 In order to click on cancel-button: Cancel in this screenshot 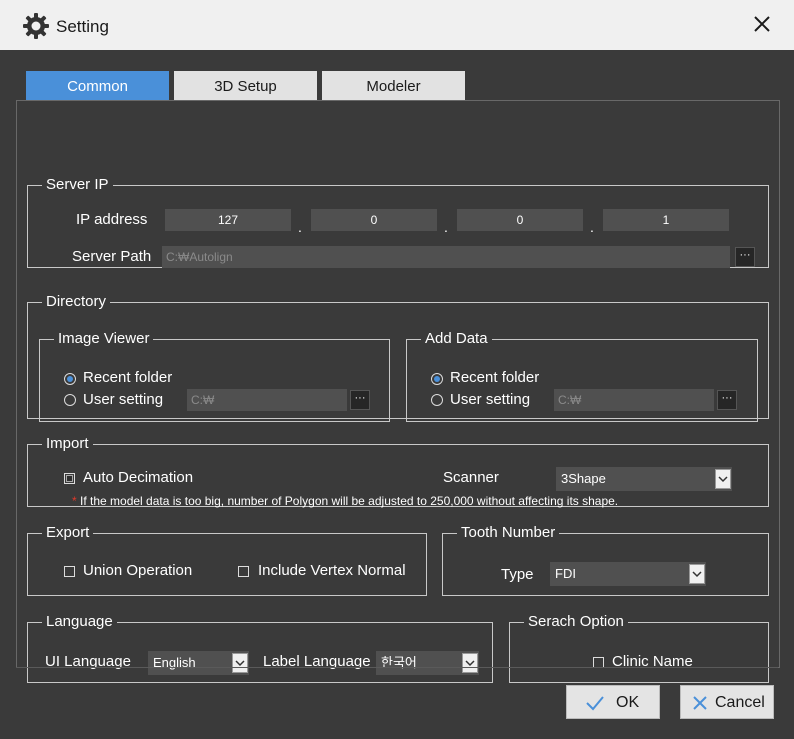, I will do `click(727, 702)`.